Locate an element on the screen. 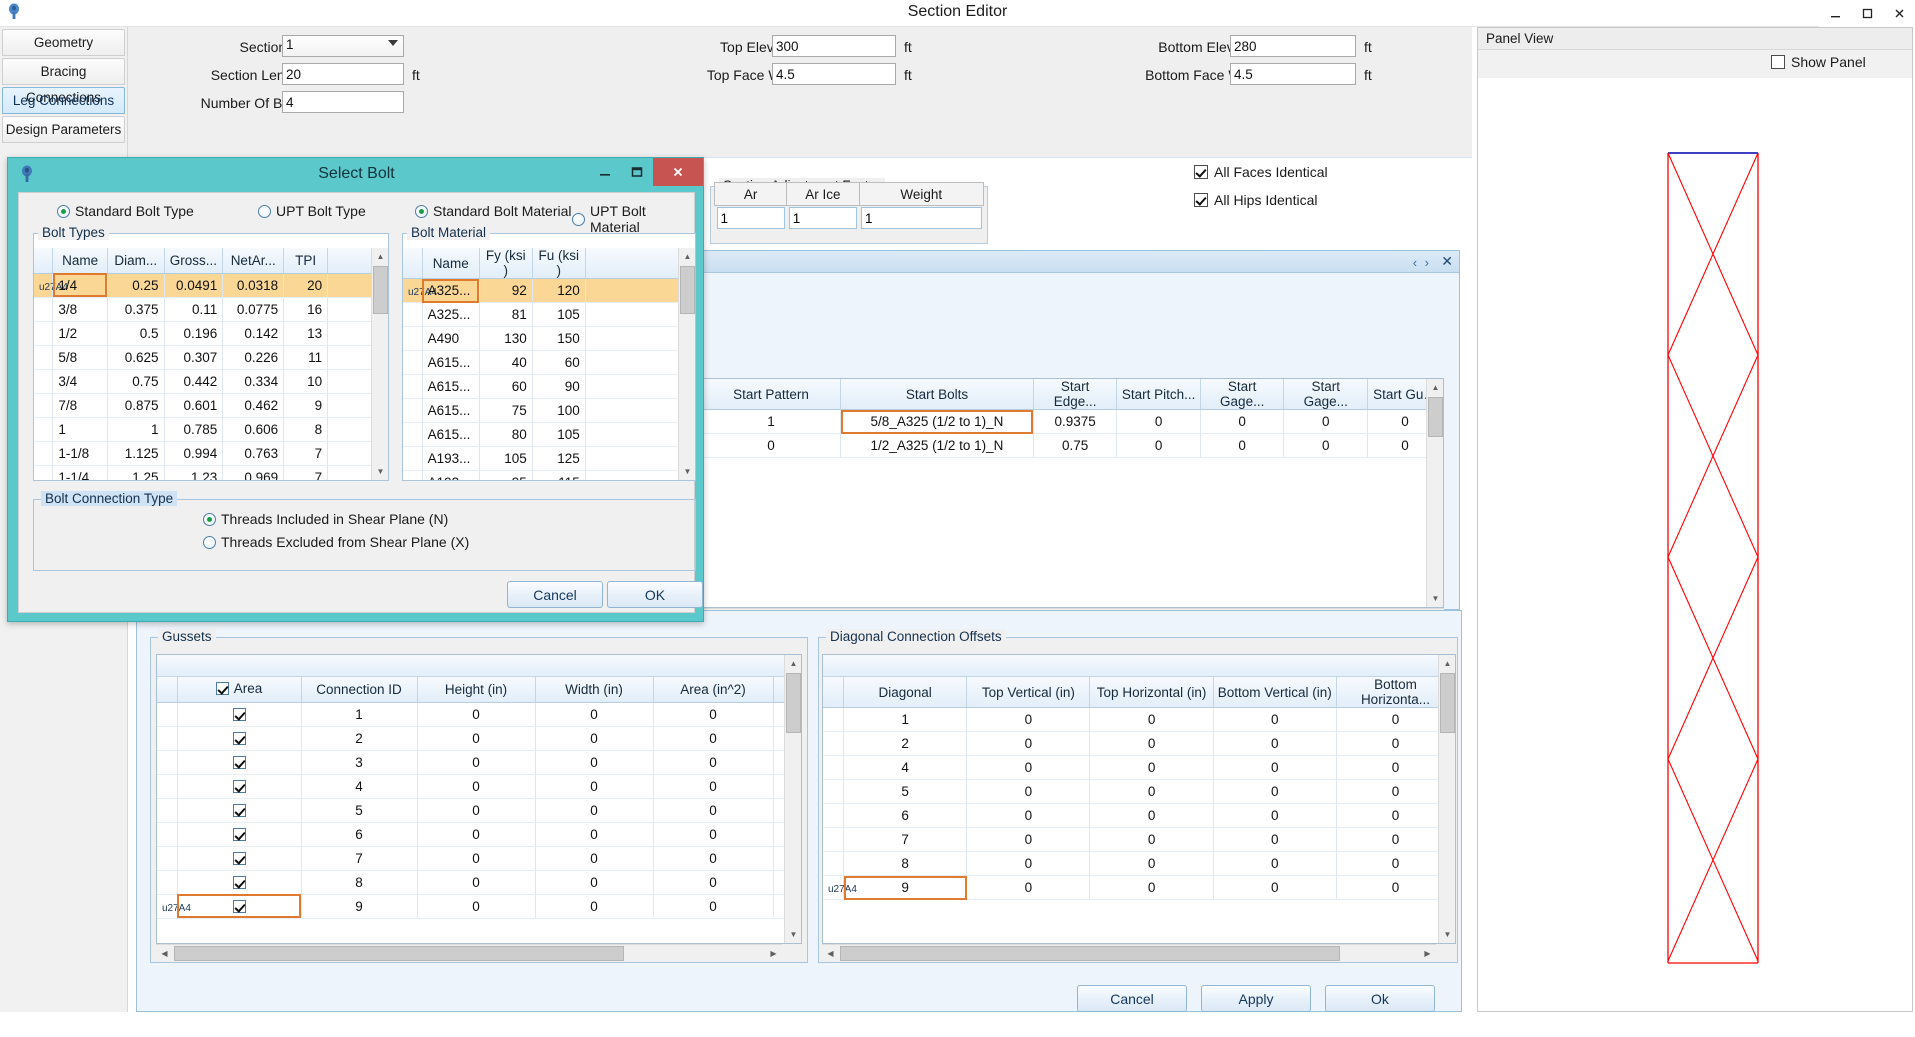 Image resolution: width=1915 pixels, height=1037 pixels. cell-gusset-connection-id: 7 is located at coordinates (359, 858).